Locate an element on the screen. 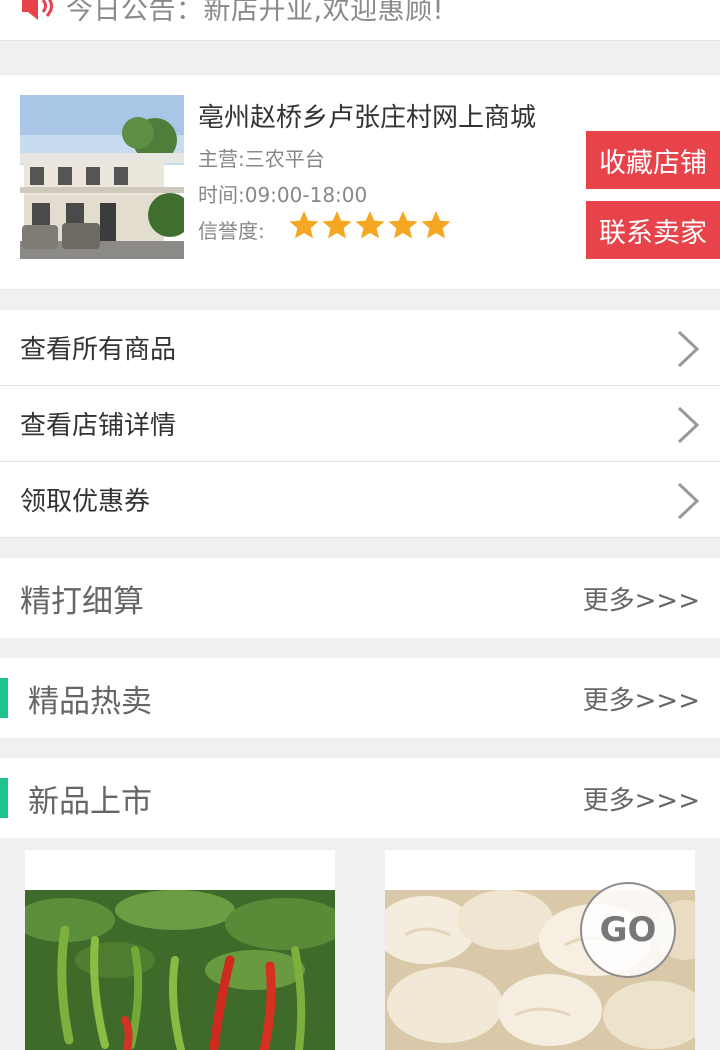 This screenshot has width=720, height=1050. product-card is located at coordinates (180, 950).